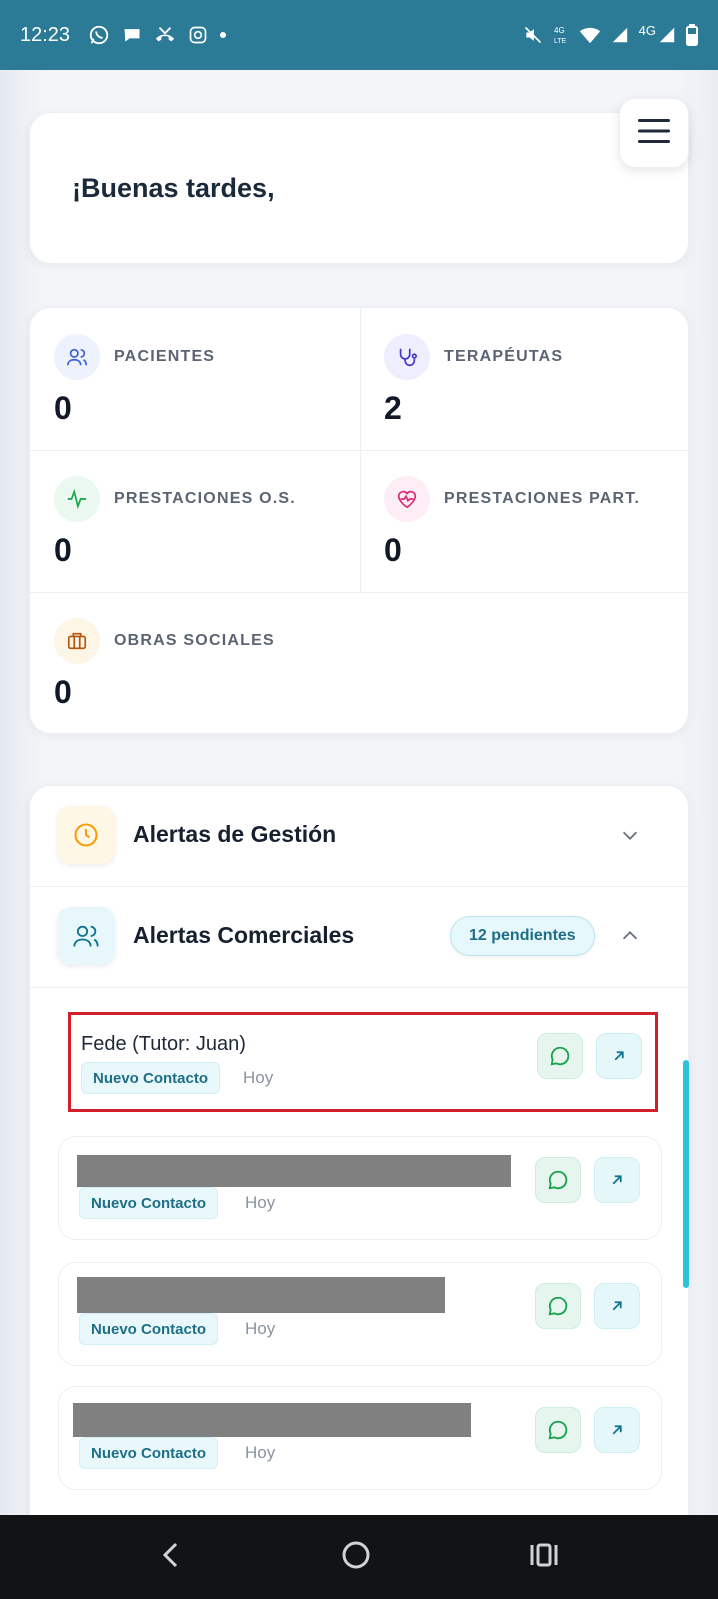 The height and width of the screenshot is (1599, 718). What do you see at coordinates (647, 30) in the screenshot?
I see `network-type: 4G` at bounding box center [647, 30].